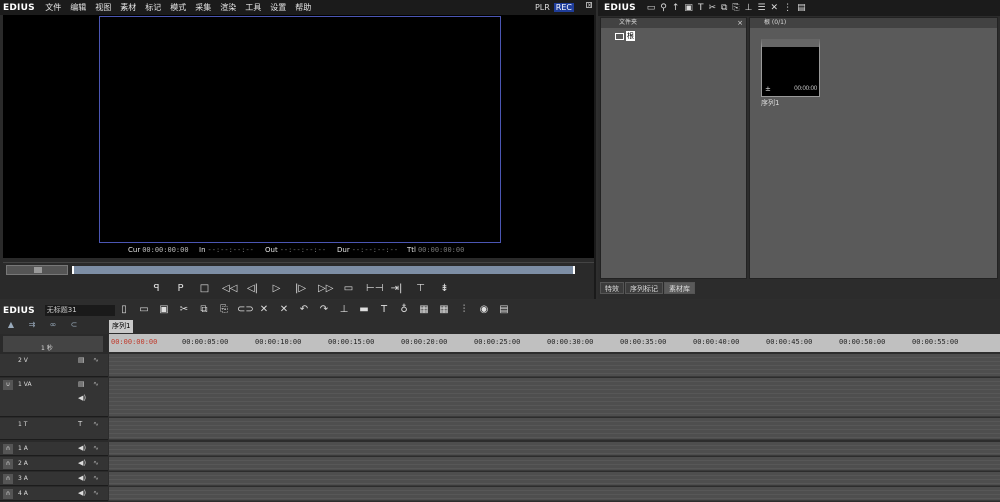  Describe the element at coordinates (374, 288) in the screenshot. I see `insert-icon: ⊢⊣` at that location.